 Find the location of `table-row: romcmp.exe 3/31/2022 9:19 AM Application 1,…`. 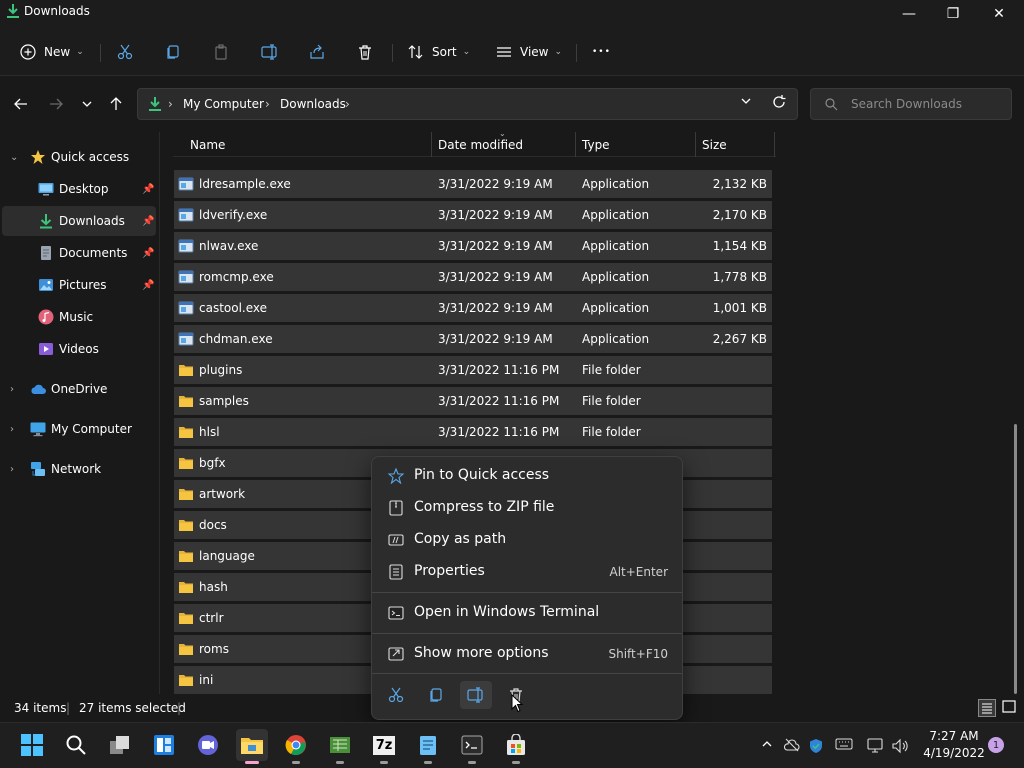

table-row: romcmp.exe 3/31/2022 9:19 AM Application 1,… is located at coordinates (473, 277).